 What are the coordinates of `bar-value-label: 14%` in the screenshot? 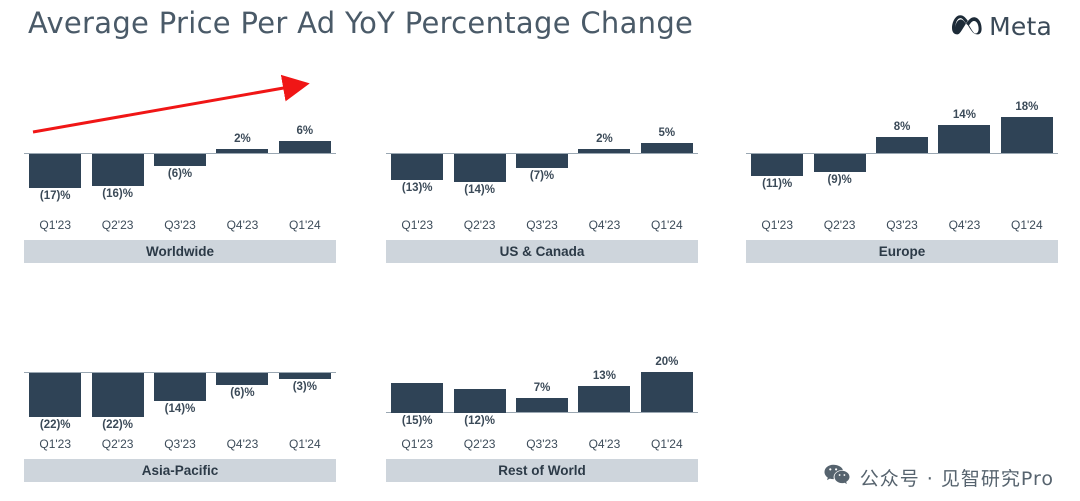 It's located at (964, 115).